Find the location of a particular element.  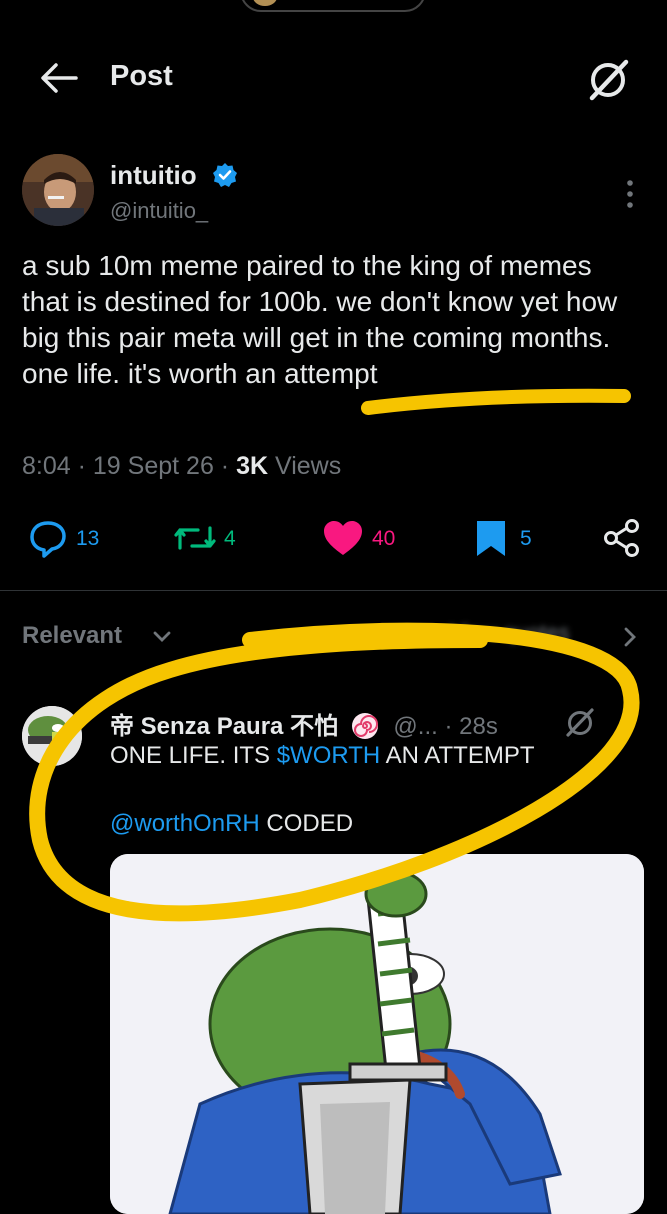

share-button is located at coordinates (622, 538).